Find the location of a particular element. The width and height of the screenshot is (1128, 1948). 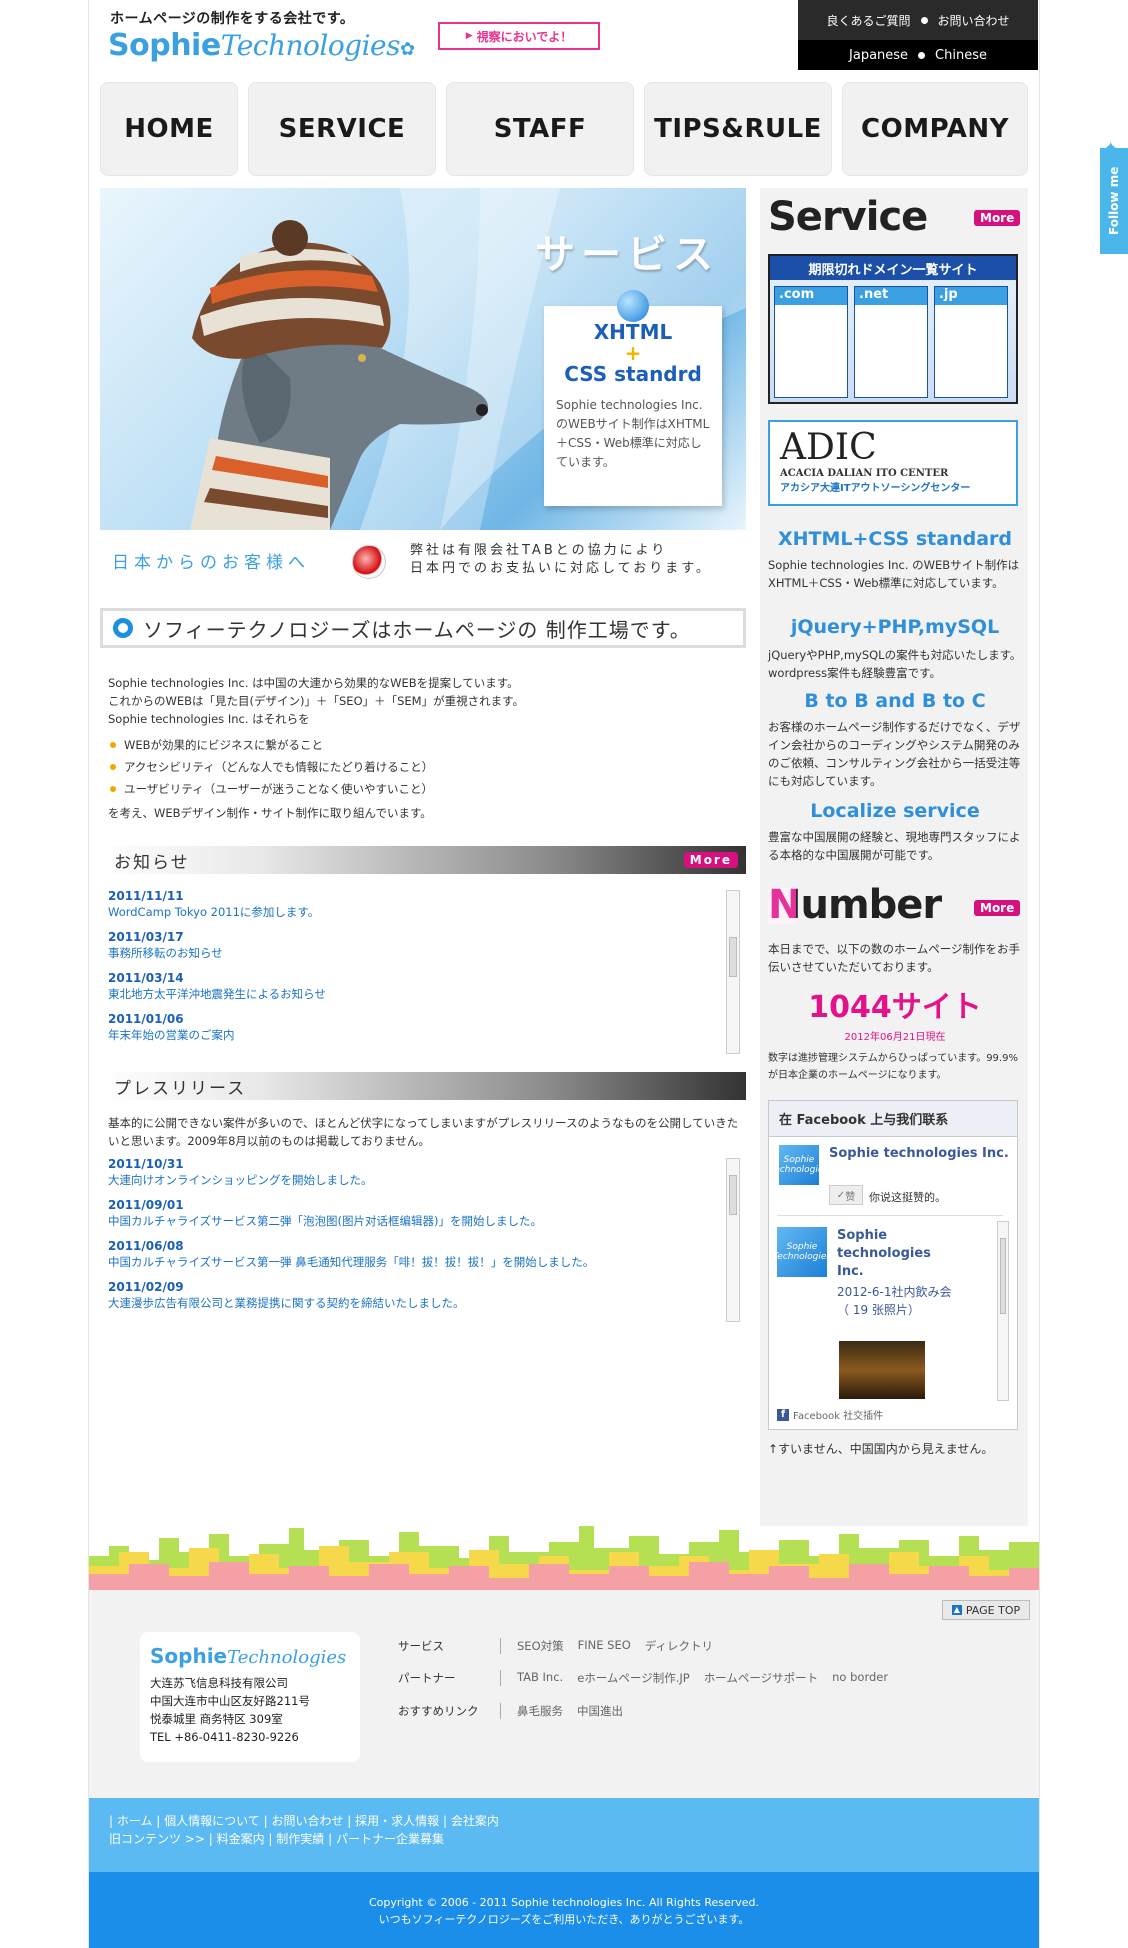

site-logo: SophieTechnologies✿ is located at coordinates (261, 45).